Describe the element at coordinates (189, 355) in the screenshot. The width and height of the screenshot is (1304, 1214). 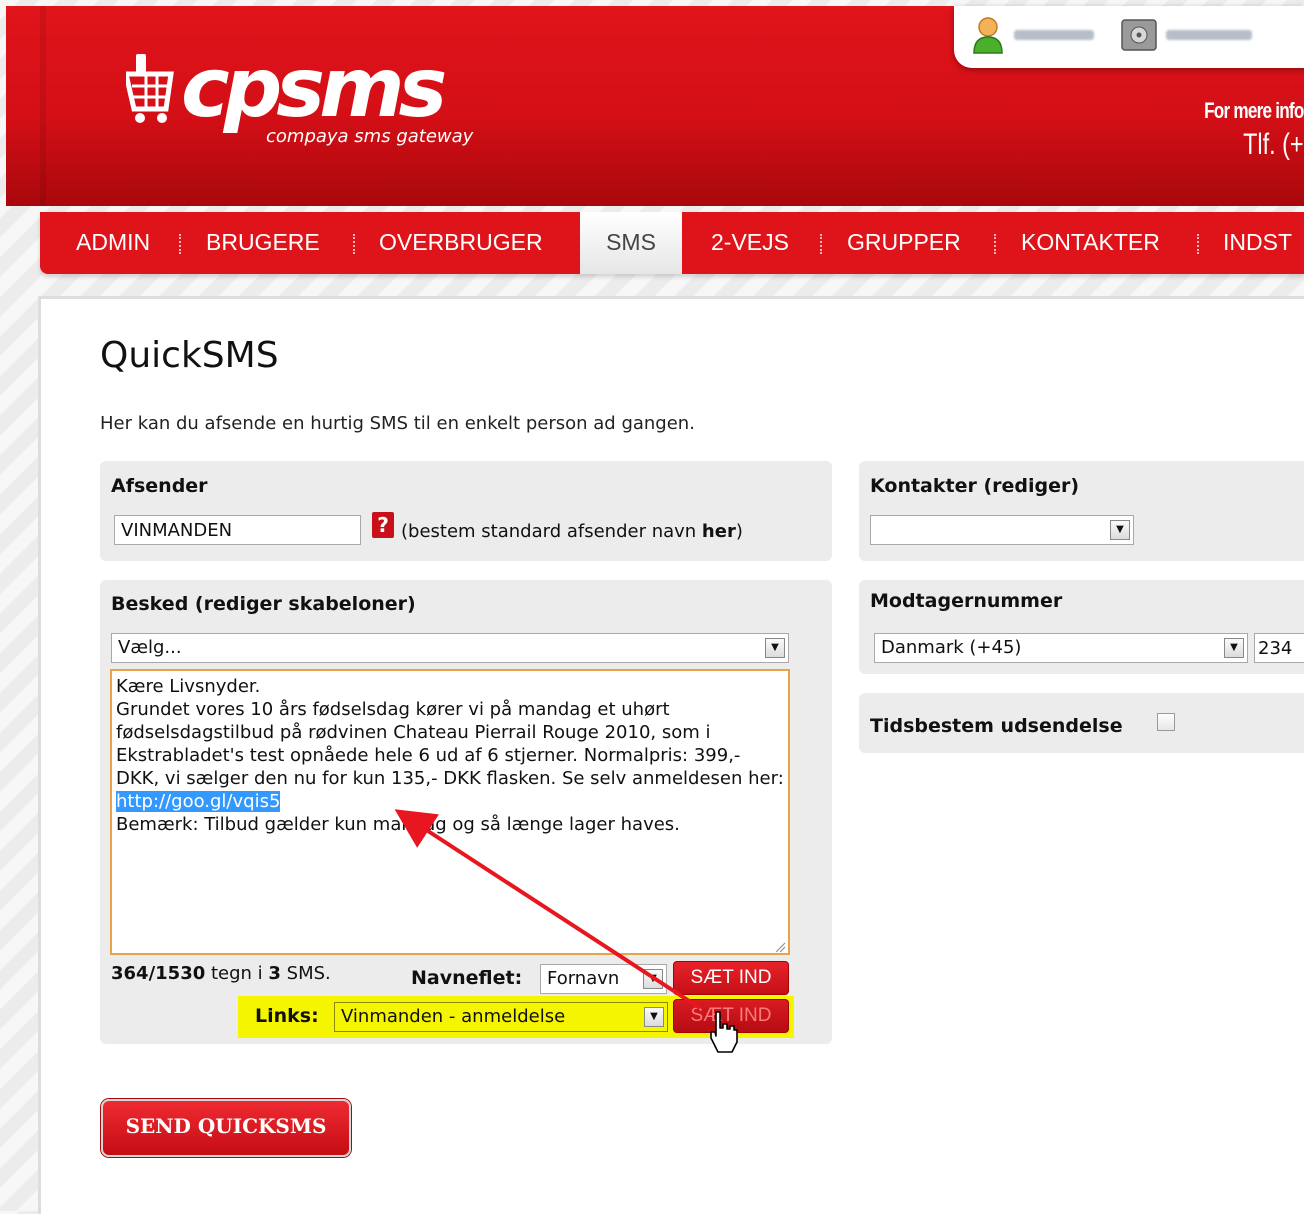
I see `page-title: QuickSMS` at that location.